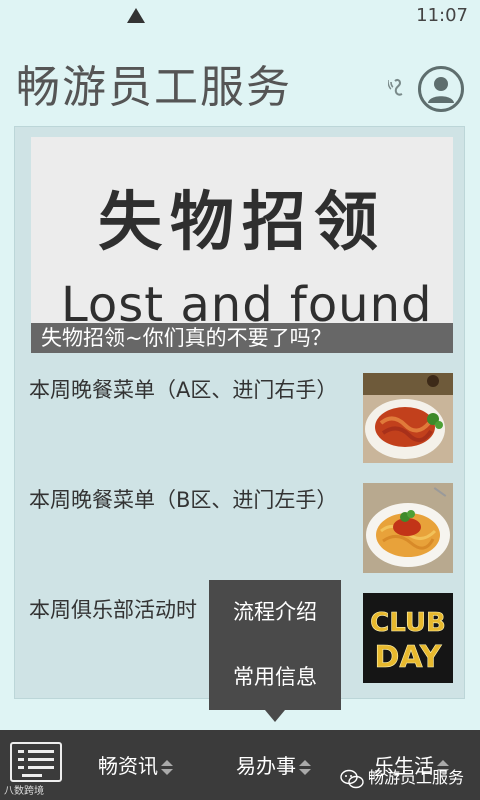  What do you see at coordinates (399, 86) in the screenshot?
I see `ear-icon` at bounding box center [399, 86].